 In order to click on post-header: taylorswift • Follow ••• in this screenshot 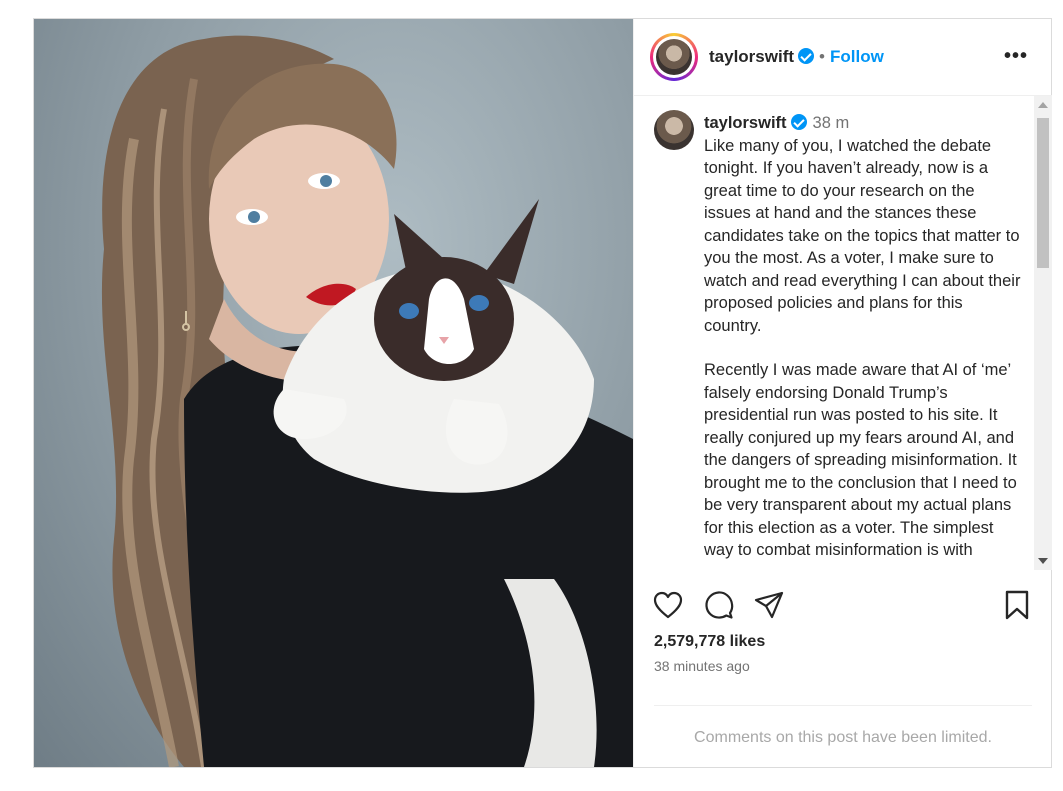, I will do `click(843, 57)`.